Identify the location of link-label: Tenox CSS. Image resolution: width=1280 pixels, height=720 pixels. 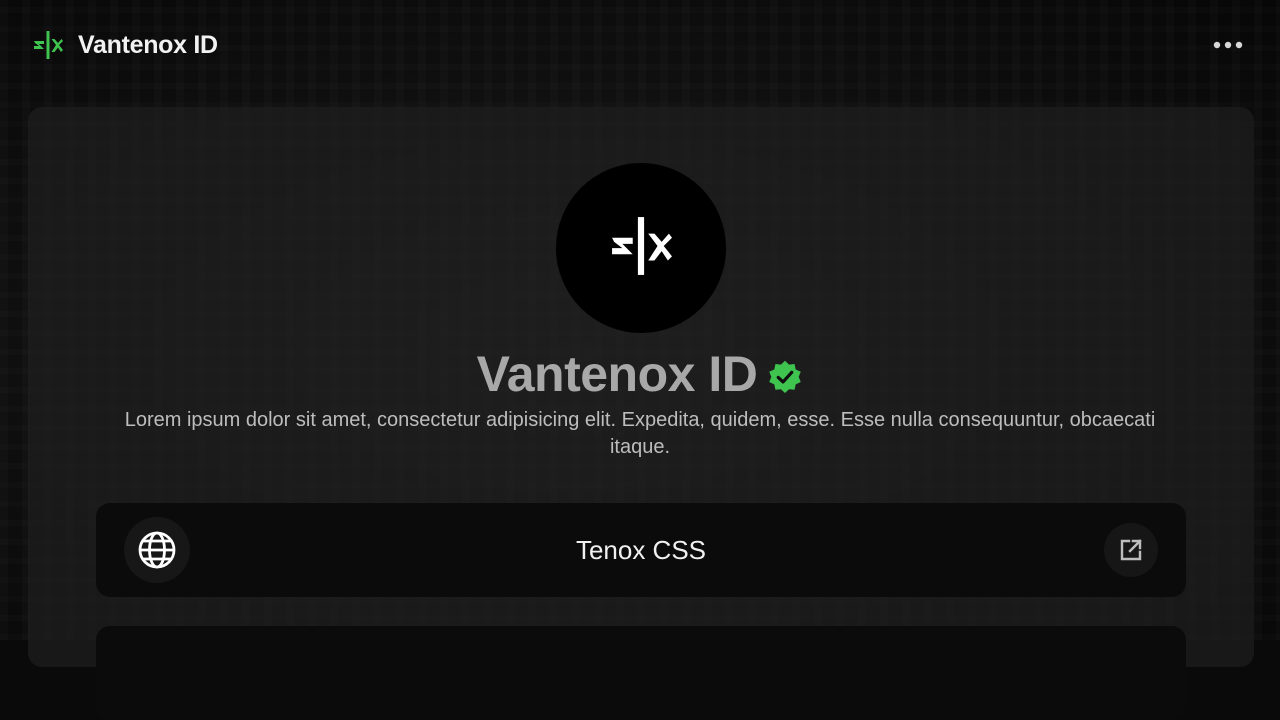
(641, 550).